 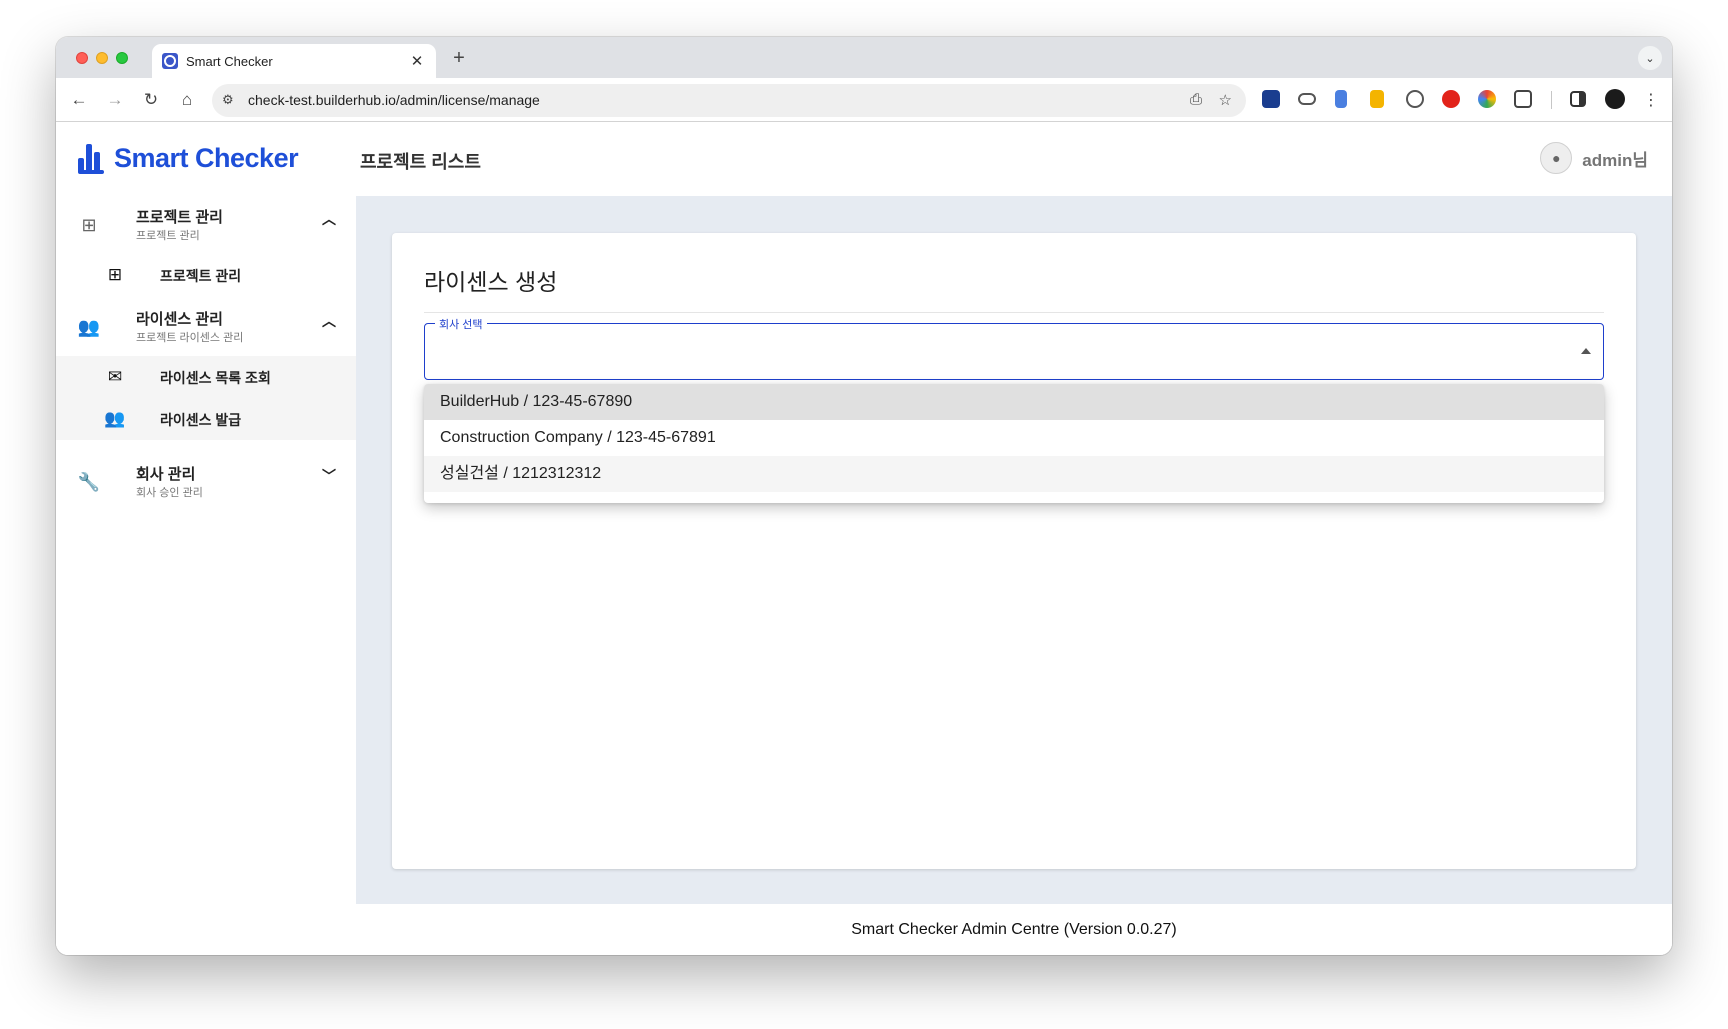 What do you see at coordinates (1377, 99) in the screenshot?
I see `extension-note-icon` at bounding box center [1377, 99].